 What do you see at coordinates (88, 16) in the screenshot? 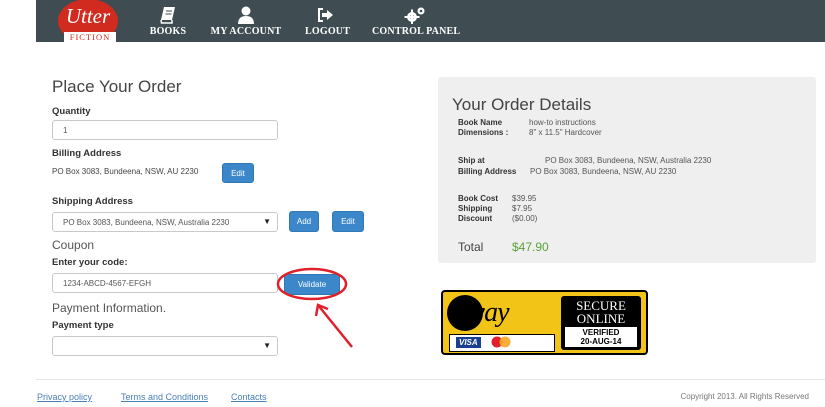
I see `logo-name: Utter` at bounding box center [88, 16].